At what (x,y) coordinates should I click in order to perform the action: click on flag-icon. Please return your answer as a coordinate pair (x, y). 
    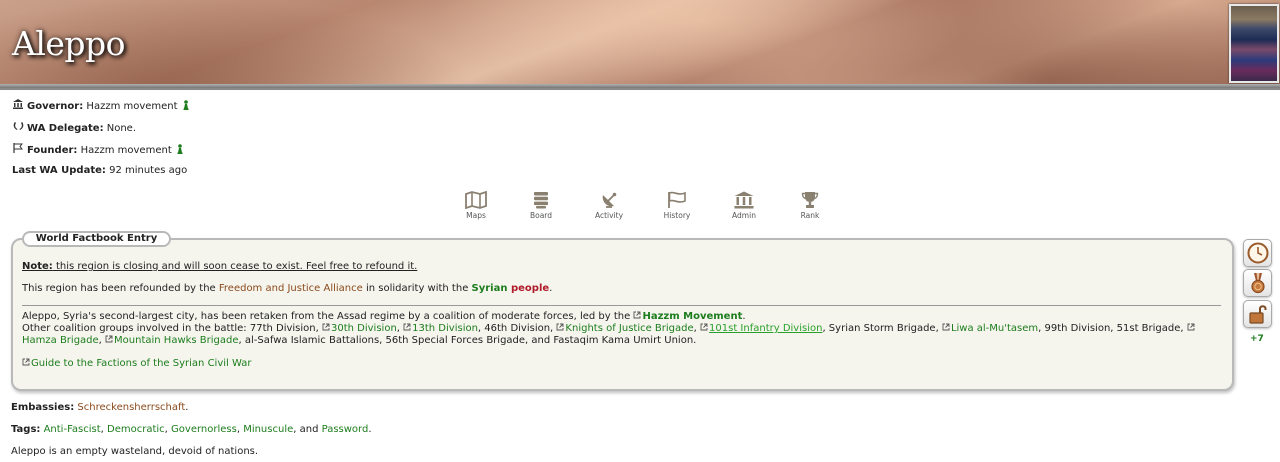
    Looking at the image, I should click on (677, 199).